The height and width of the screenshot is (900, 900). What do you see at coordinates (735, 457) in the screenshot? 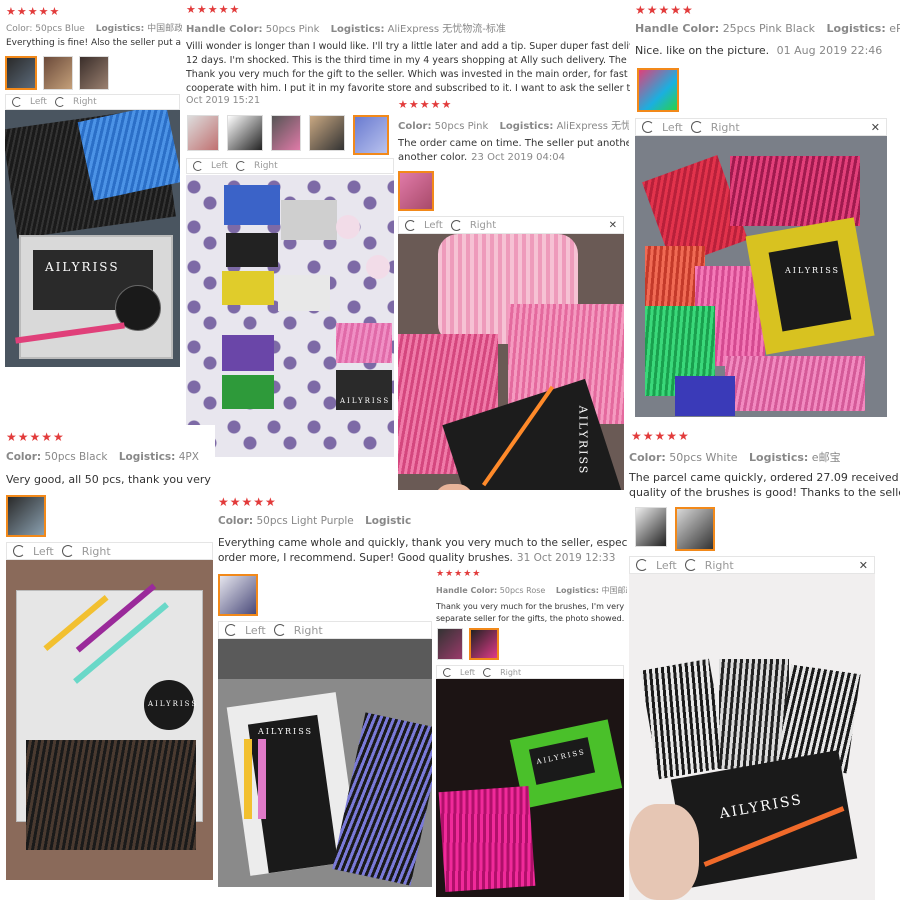
I see `review-meta: Color: 50pcs White Logistics: e邮宝` at bounding box center [735, 457].